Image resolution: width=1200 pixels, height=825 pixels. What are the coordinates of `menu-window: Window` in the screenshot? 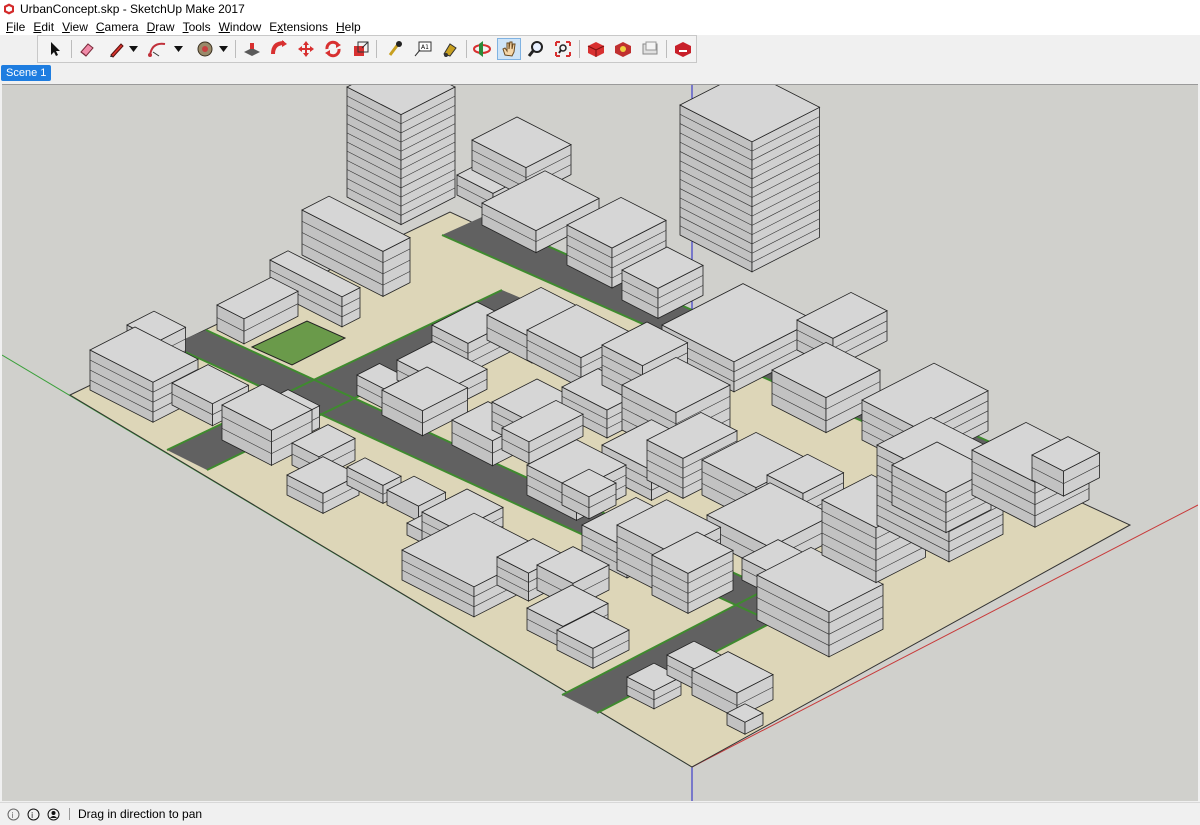 It's located at (240, 27).